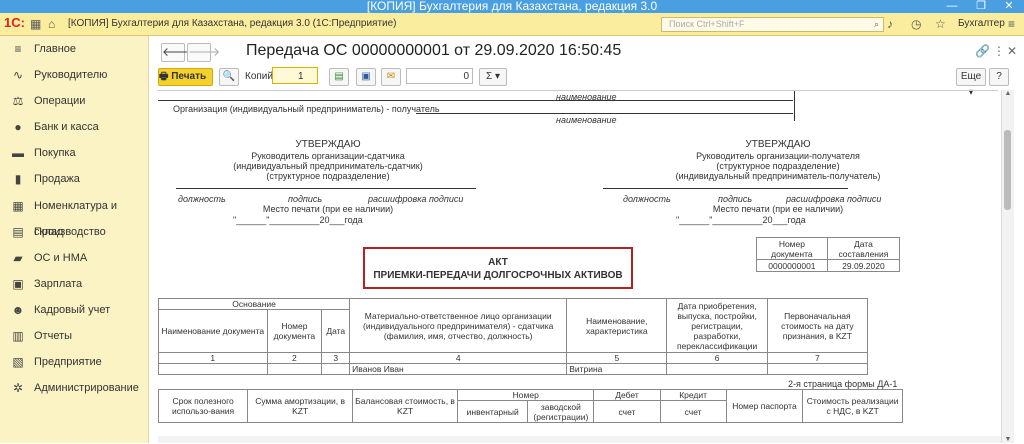  Describe the element at coordinates (693, 395) in the screenshot. I see `credit-header: Кредит` at that location.